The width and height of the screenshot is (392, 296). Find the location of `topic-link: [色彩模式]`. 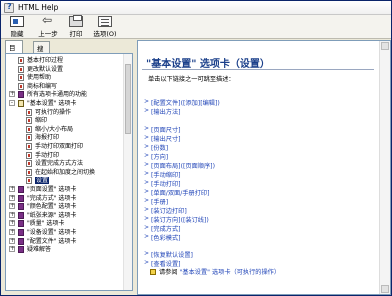

topic-link: [色彩模式] is located at coordinates (162, 237).